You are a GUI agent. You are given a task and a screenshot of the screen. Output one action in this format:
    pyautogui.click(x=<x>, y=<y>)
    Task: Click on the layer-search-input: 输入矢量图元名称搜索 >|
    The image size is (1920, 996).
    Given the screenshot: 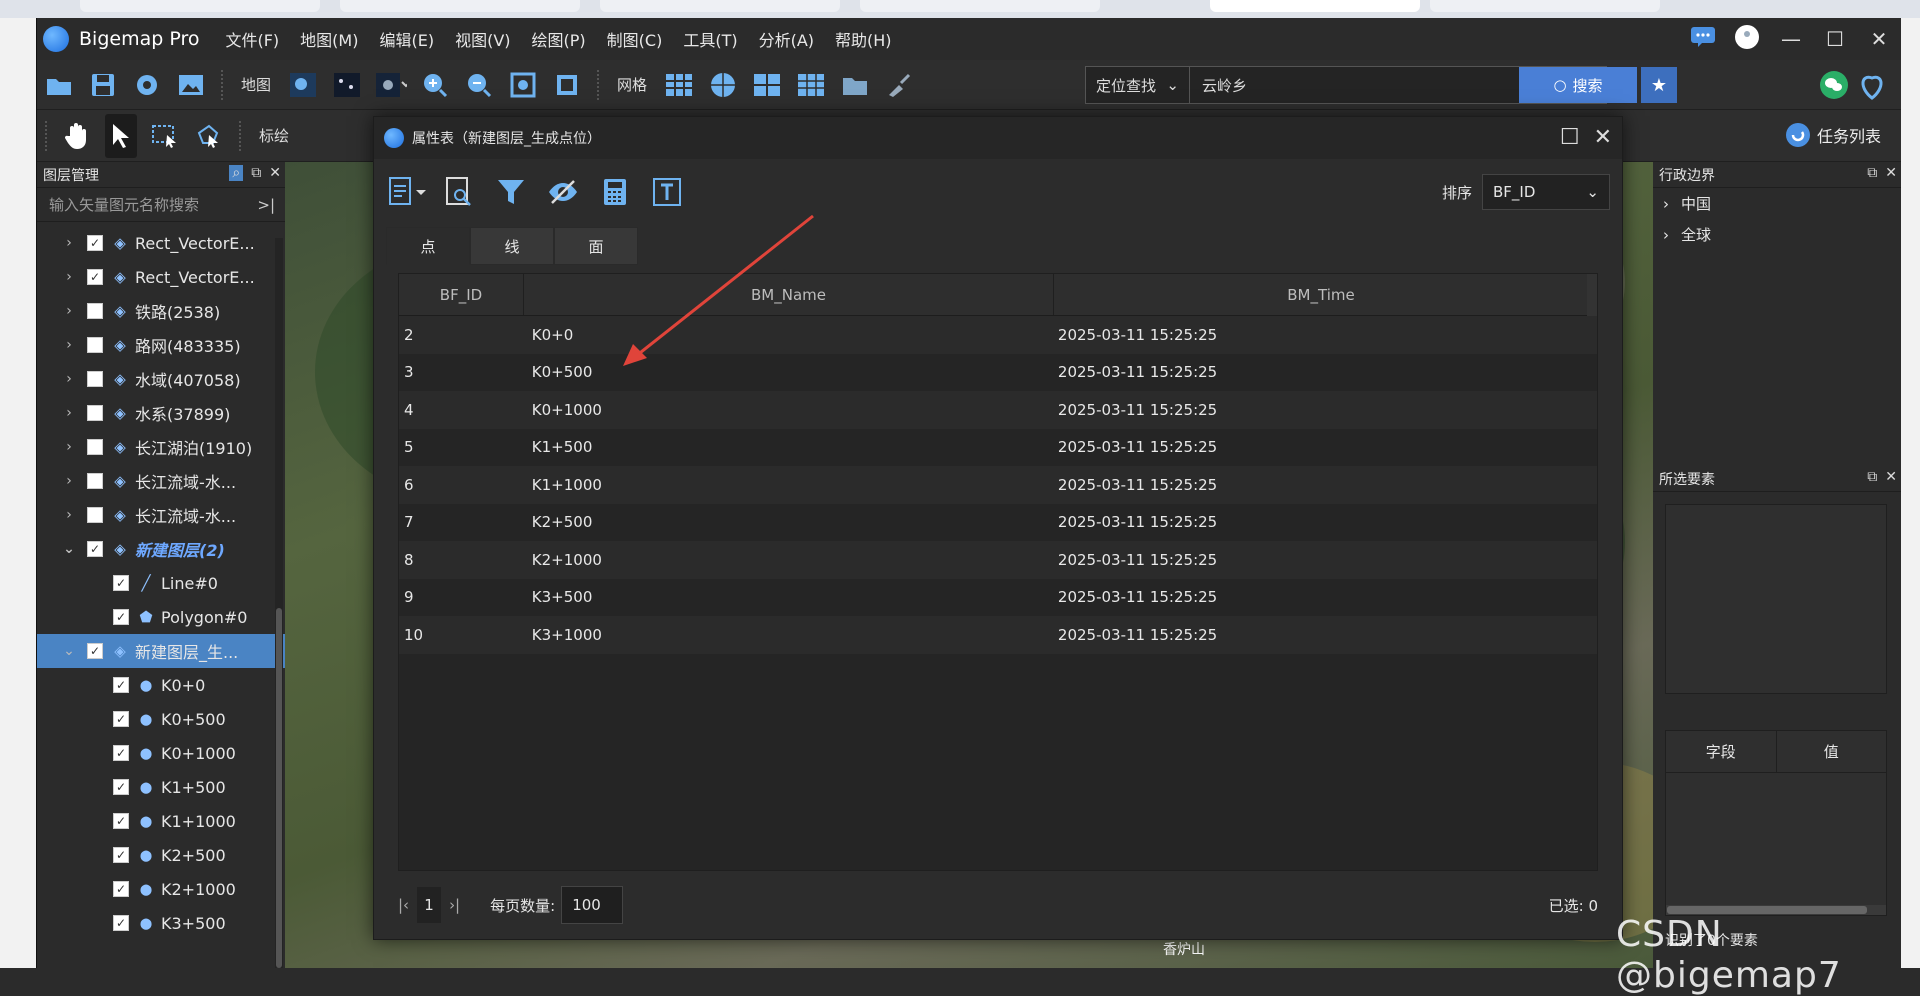 What is the action you would take?
    pyautogui.click(x=161, y=205)
    